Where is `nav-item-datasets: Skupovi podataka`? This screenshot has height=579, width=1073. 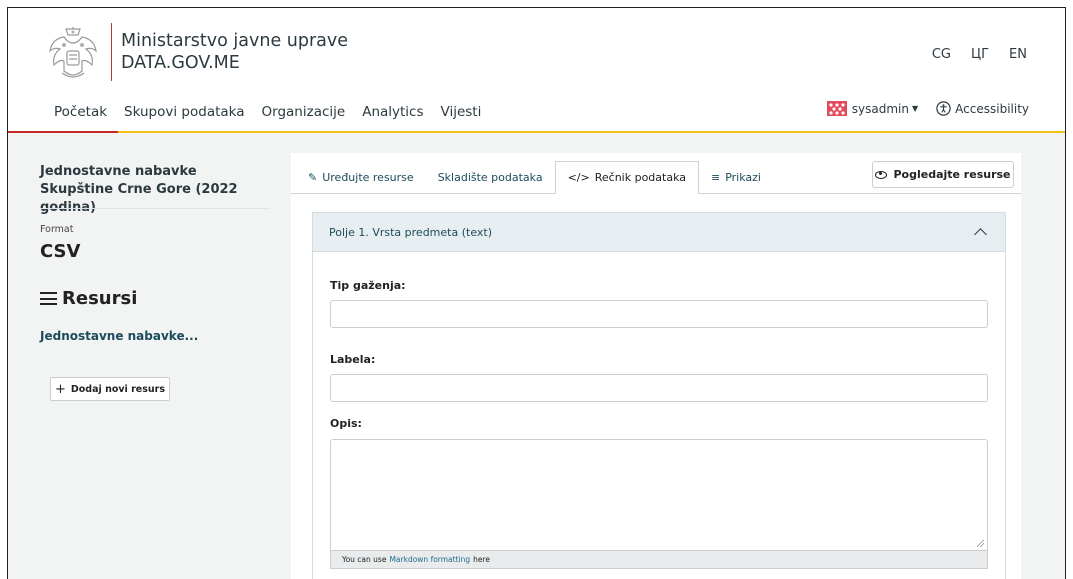 nav-item-datasets: Skupovi podataka is located at coordinates (184, 112).